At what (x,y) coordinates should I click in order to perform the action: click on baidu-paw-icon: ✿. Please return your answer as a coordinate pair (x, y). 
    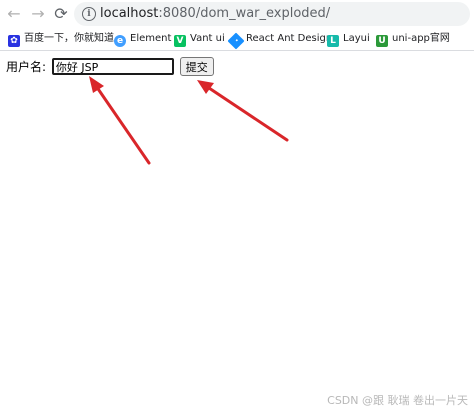
    Looking at the image, I should click on (14, 41).